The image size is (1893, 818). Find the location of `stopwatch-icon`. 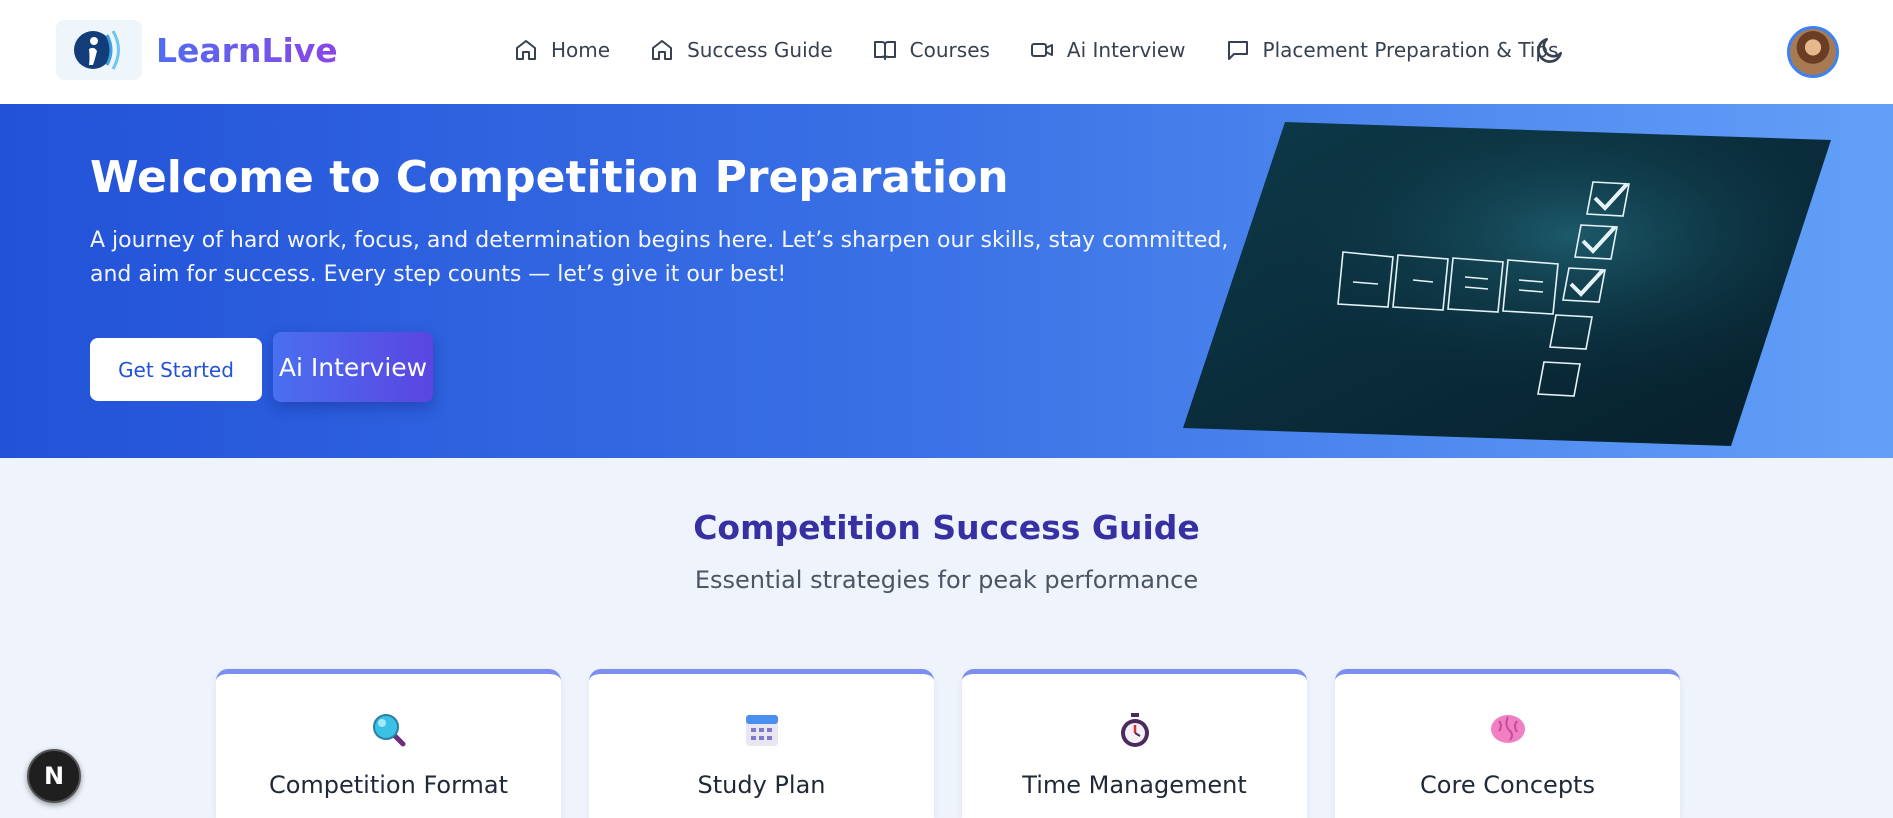

stopwatch-icon is located at coordinates (1134, 730).